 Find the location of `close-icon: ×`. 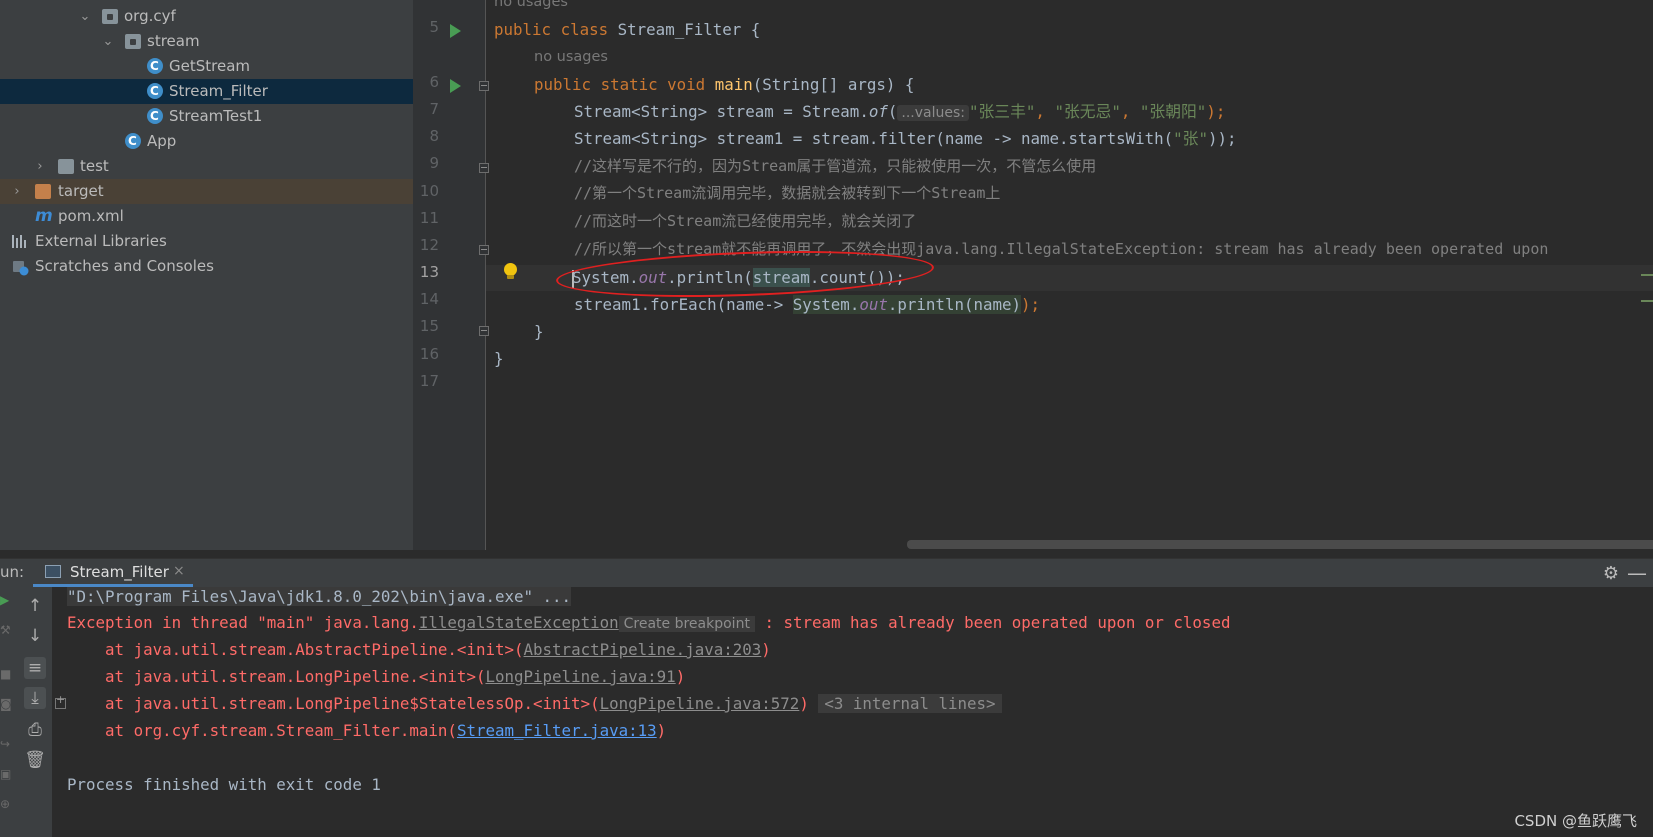

close-icon: × is located at coordinates (179, 571).